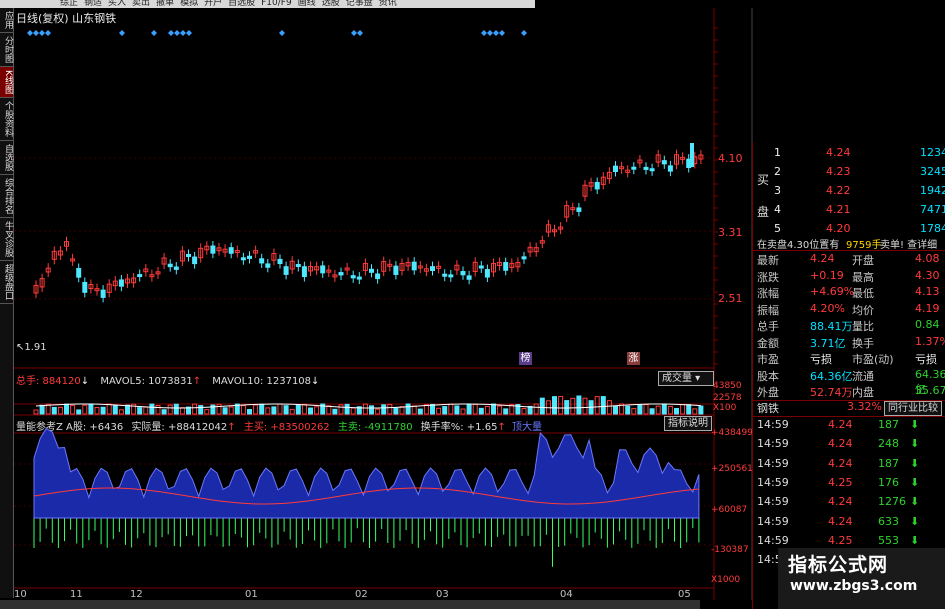 This screenshot has width=945, height=609. Describe the element at coordinates (863, 392) in the screenshot. I see `quote-label: 内盘` at that location.